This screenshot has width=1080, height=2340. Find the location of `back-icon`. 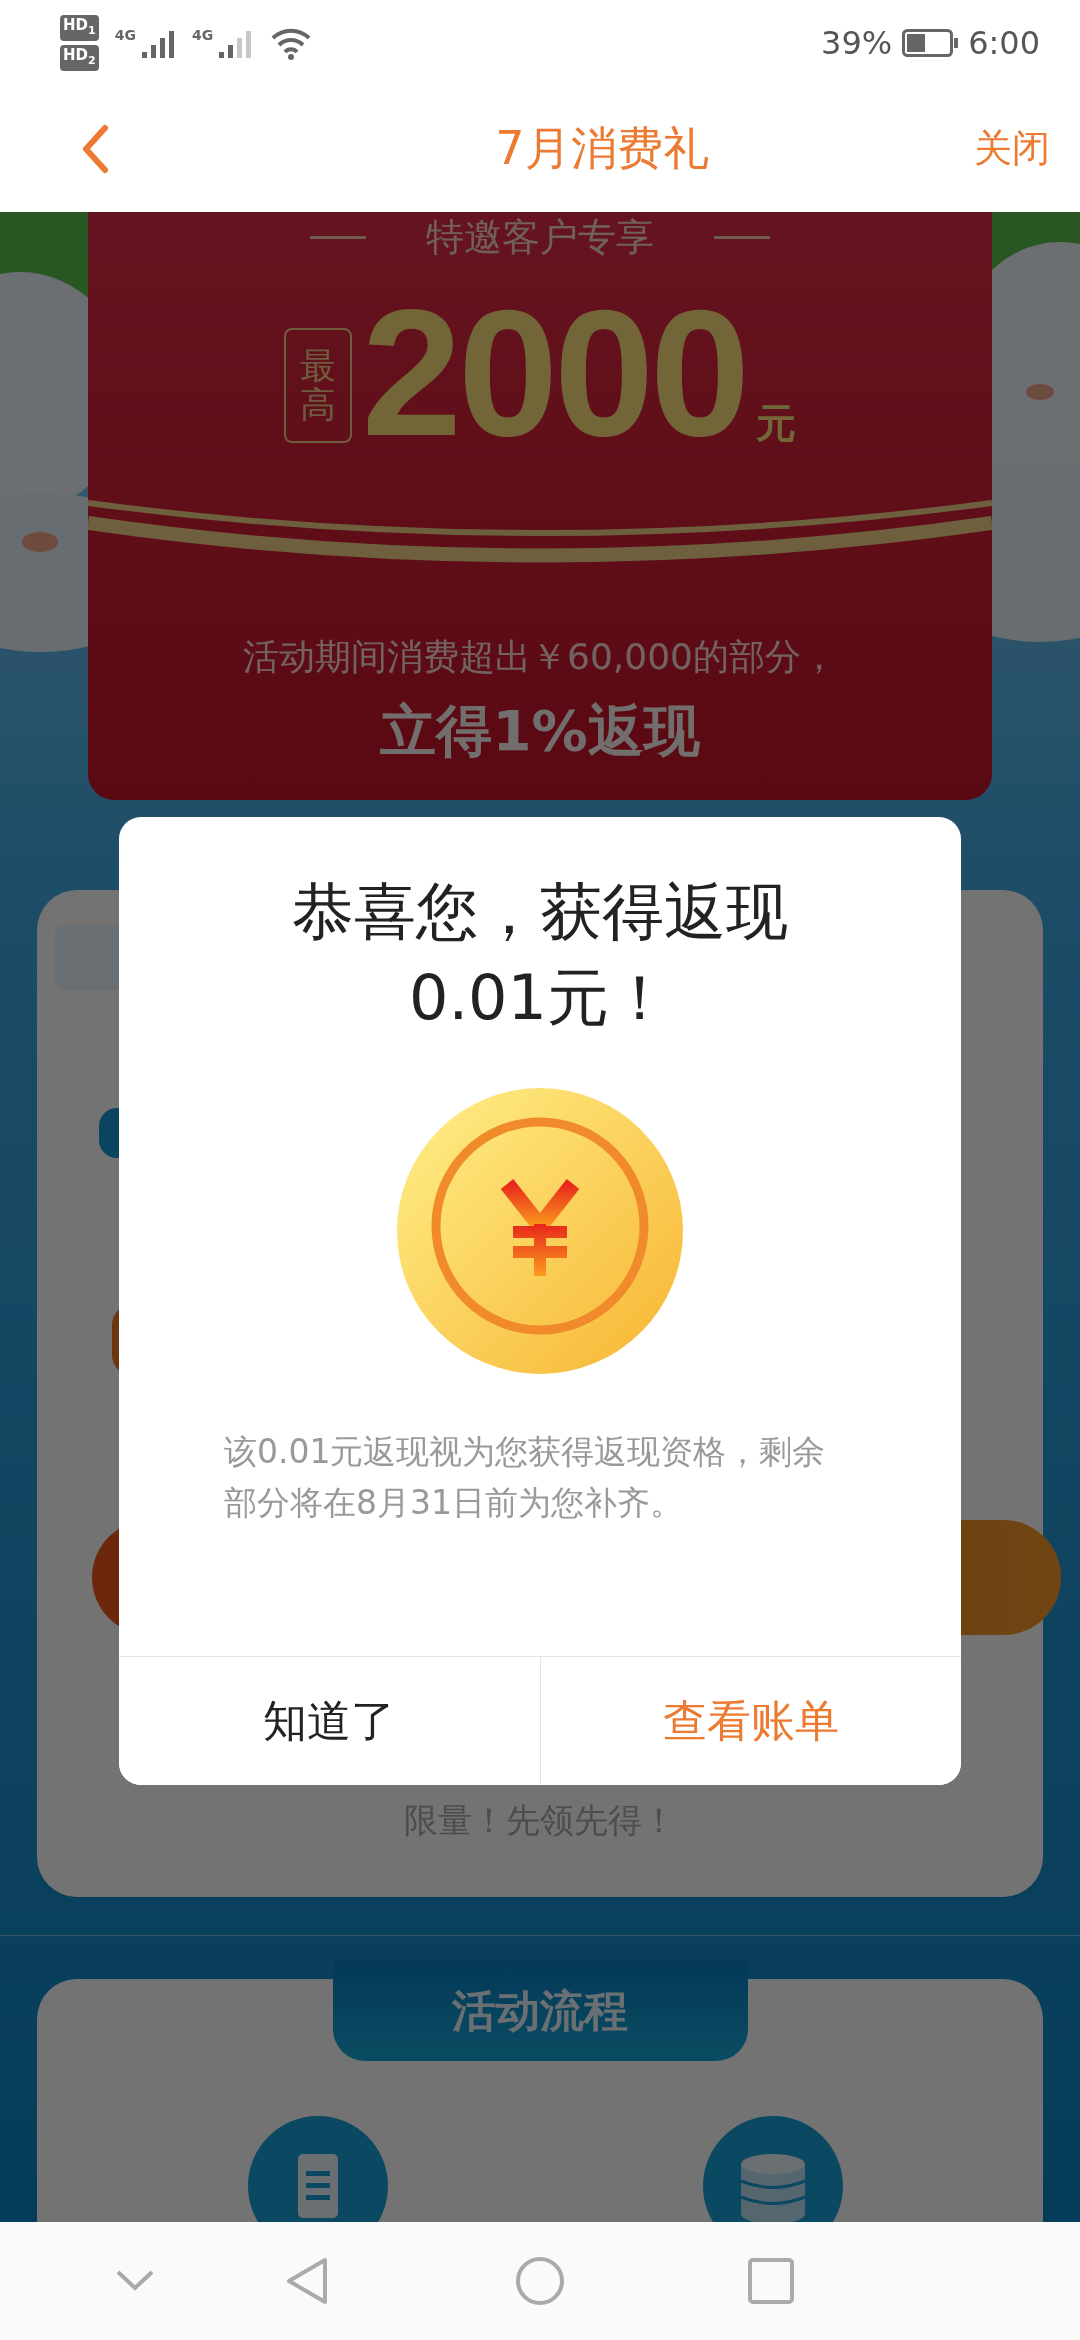

back-icon is located at coordinates (95, 148).